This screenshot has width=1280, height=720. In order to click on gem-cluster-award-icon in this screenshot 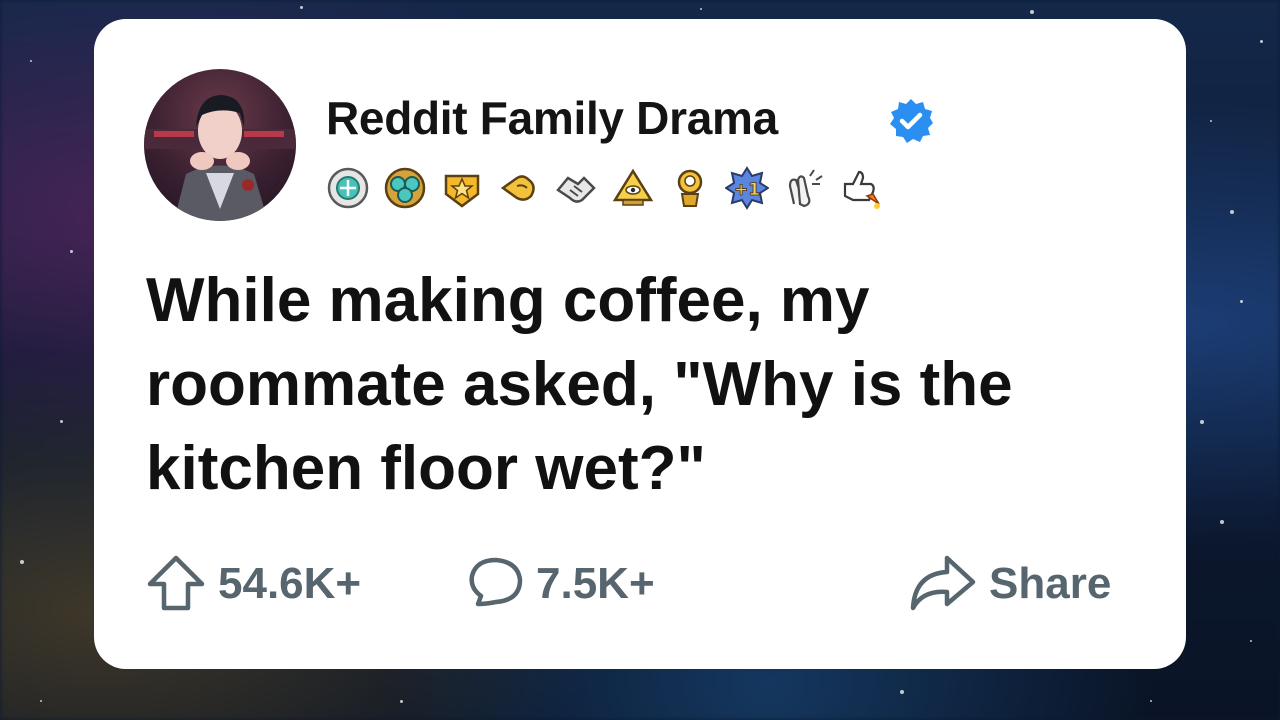, I will do `click(405, 188)`.